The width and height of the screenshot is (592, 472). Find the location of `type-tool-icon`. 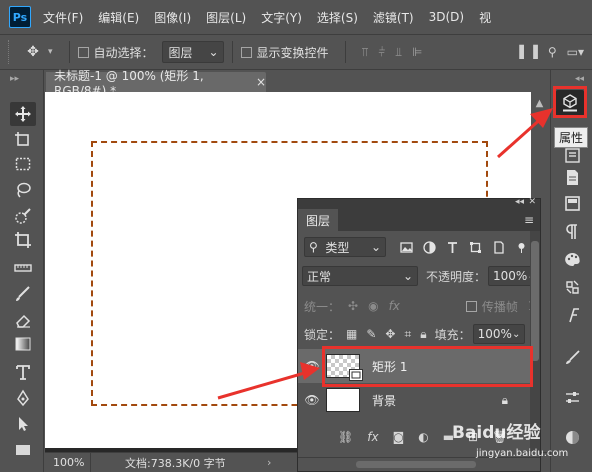

type-tool-icon is located at coordinates (23, 372).